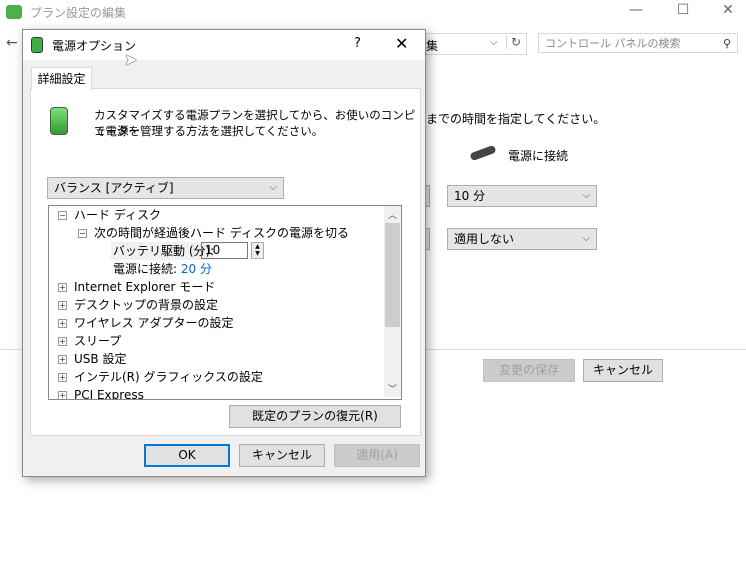 The height and width of the screenshot is (585, 746). Describe the element at coordinates (522, 196) in the screenshot. I see `display-off-select: 10 分 ⌵` at that location.